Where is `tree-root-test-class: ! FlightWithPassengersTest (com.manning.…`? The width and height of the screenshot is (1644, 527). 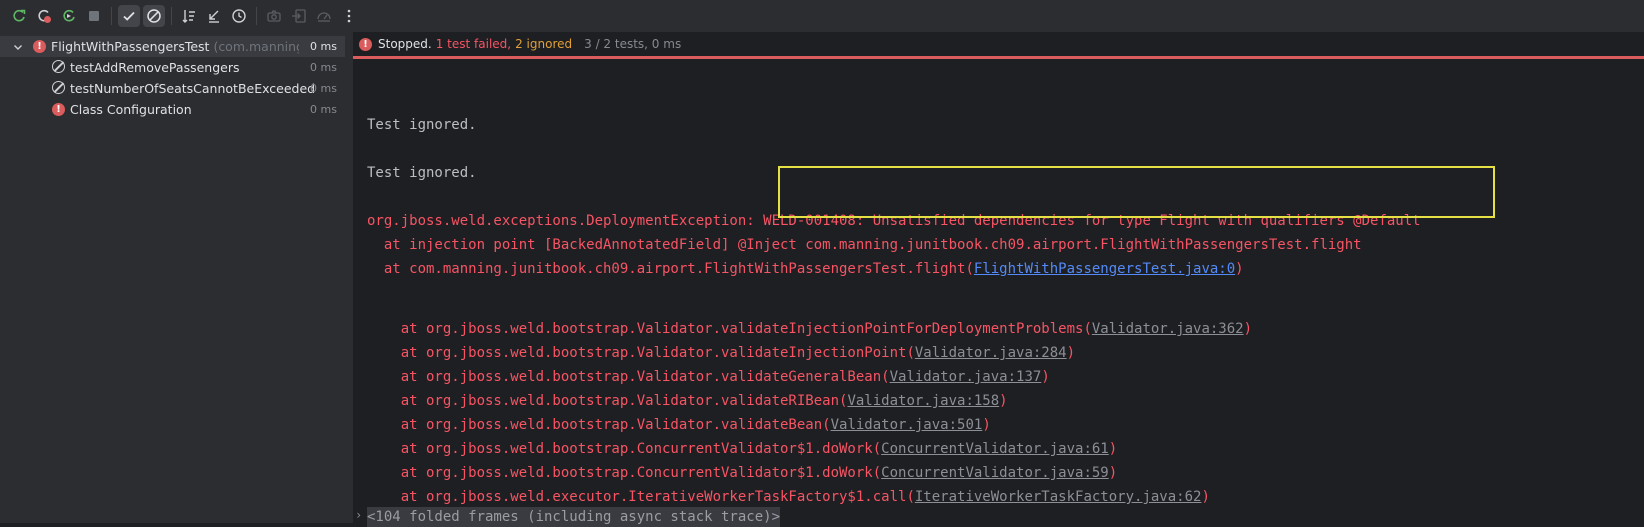
tree-root-test-class: ! FlightWithPassengersTest (com.manning.… is located at coordinates (172, 46).